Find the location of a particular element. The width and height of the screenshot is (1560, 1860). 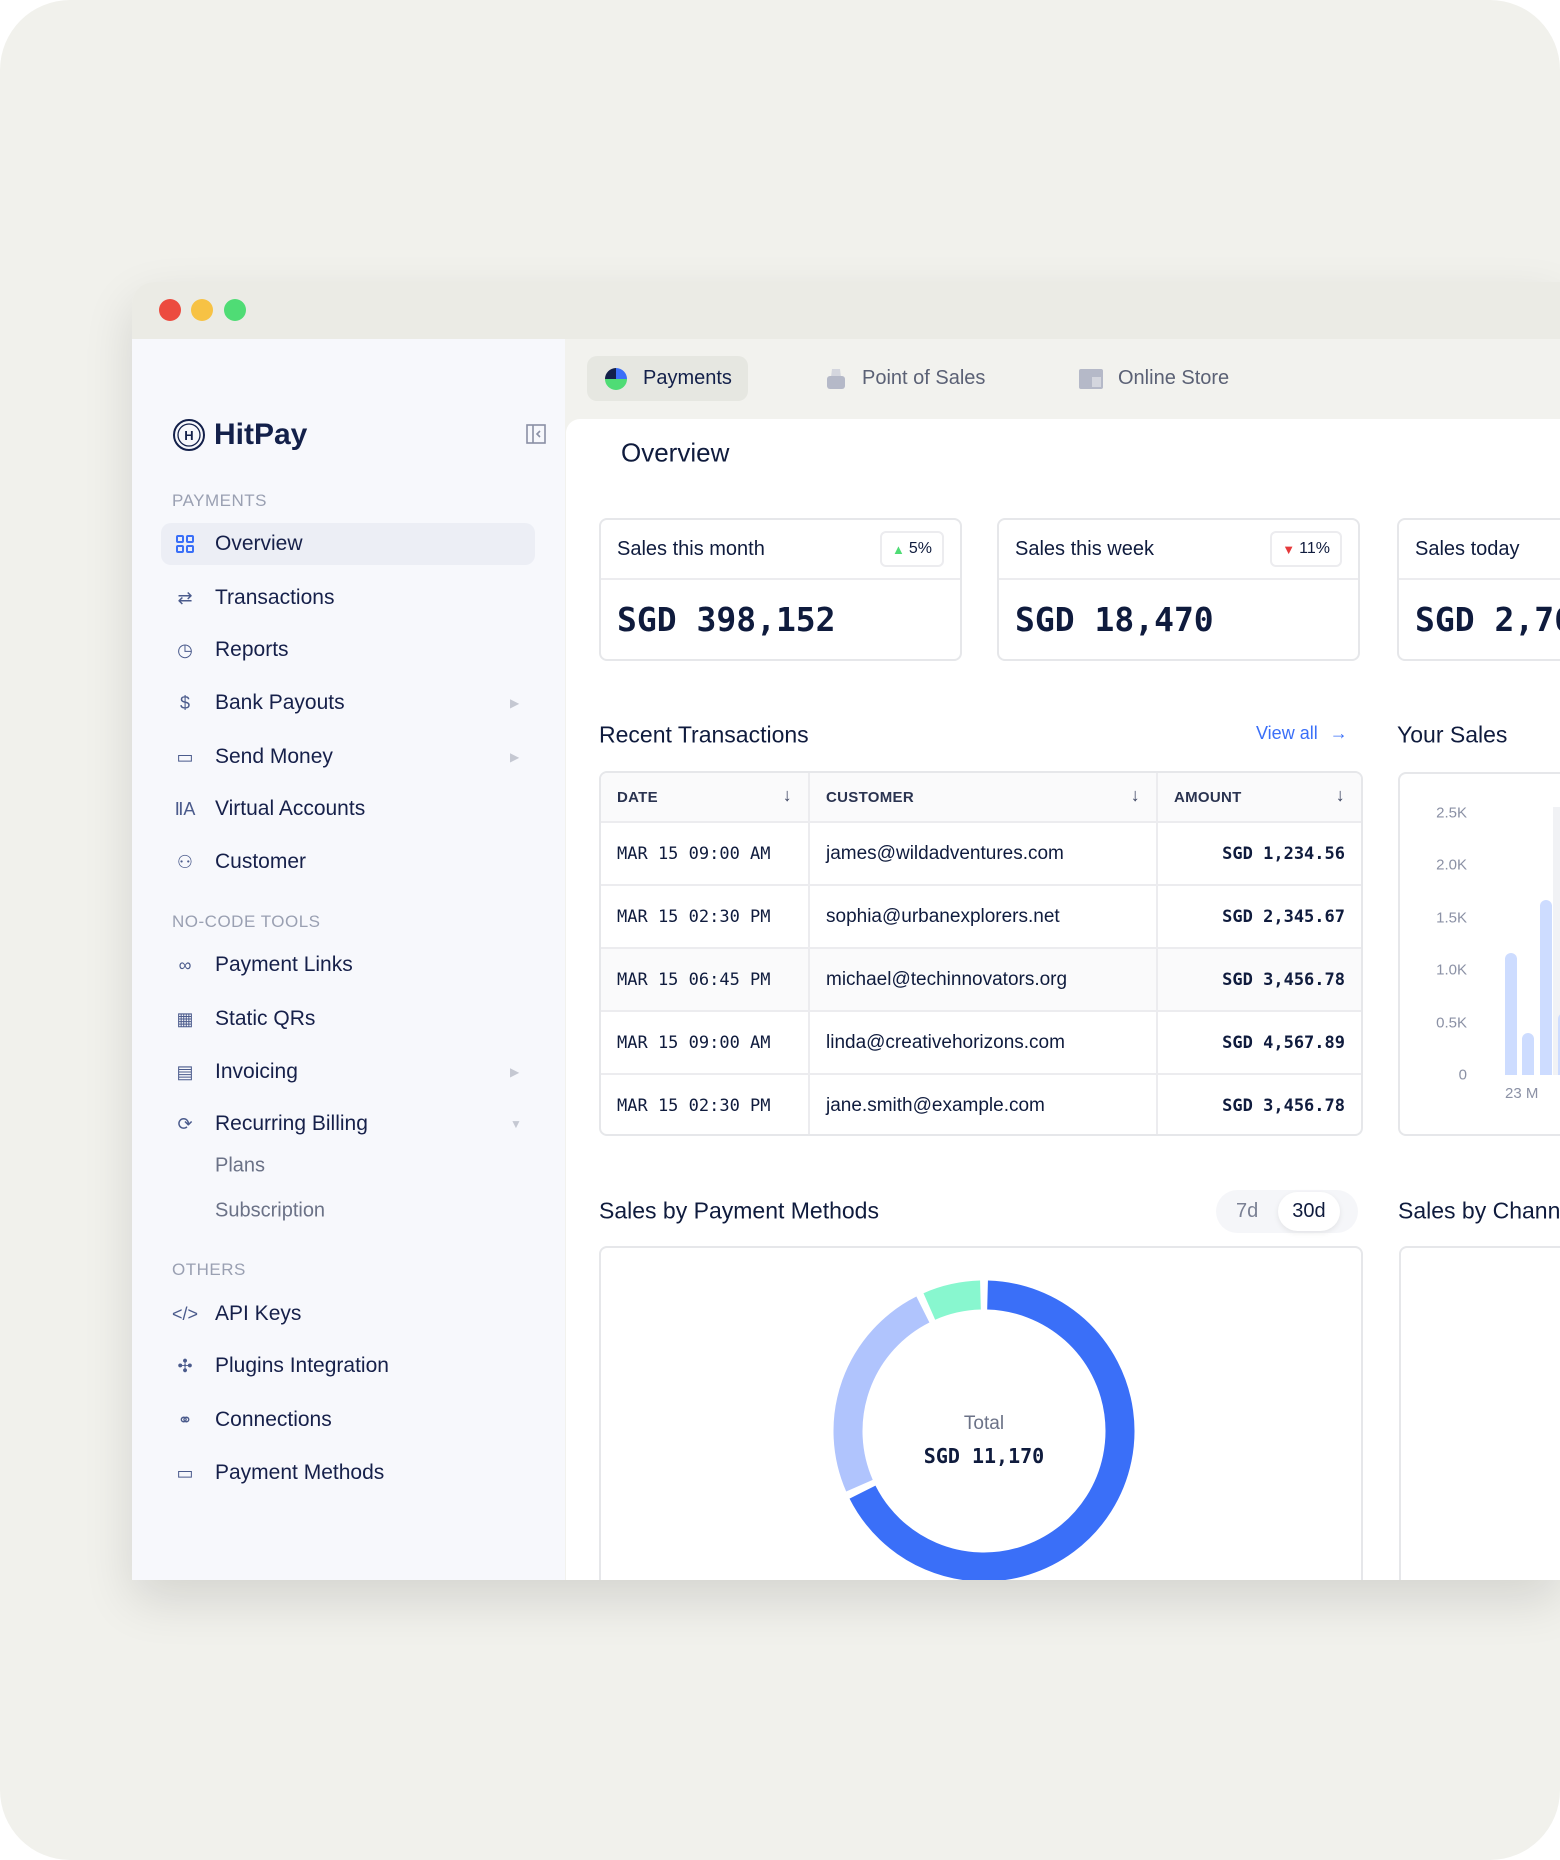

virtual-accounts-icon: ⅡA is located at coordinates (185, 808).